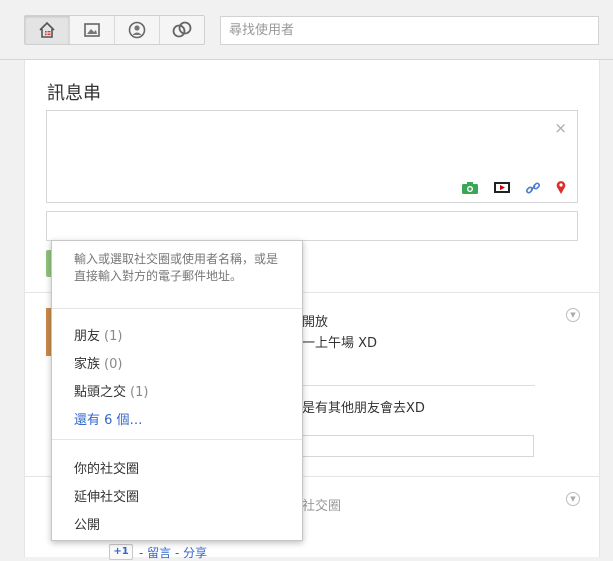  What do you see at coordinates (470, 188) in the screenshot?
I see `camera-icon` at bounding box center [470, 188].